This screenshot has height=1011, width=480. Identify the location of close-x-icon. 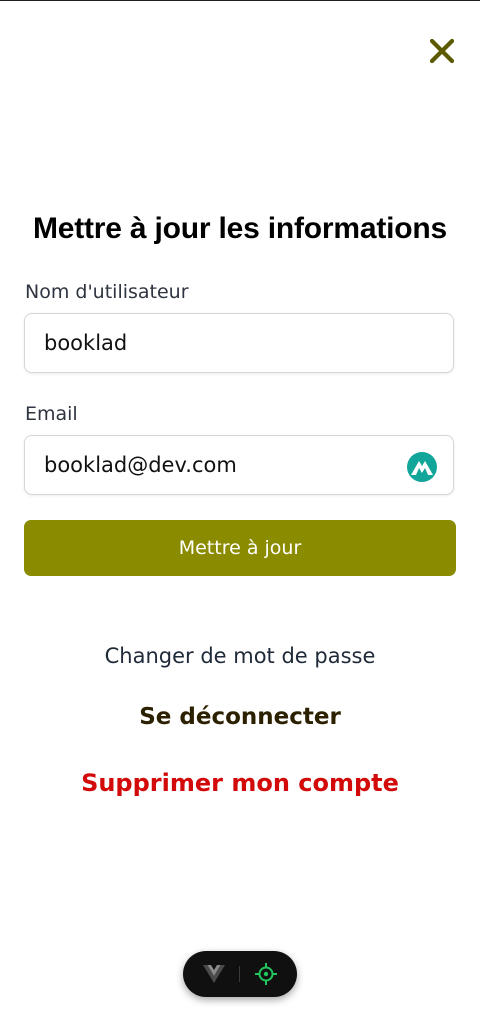
(442, 51).